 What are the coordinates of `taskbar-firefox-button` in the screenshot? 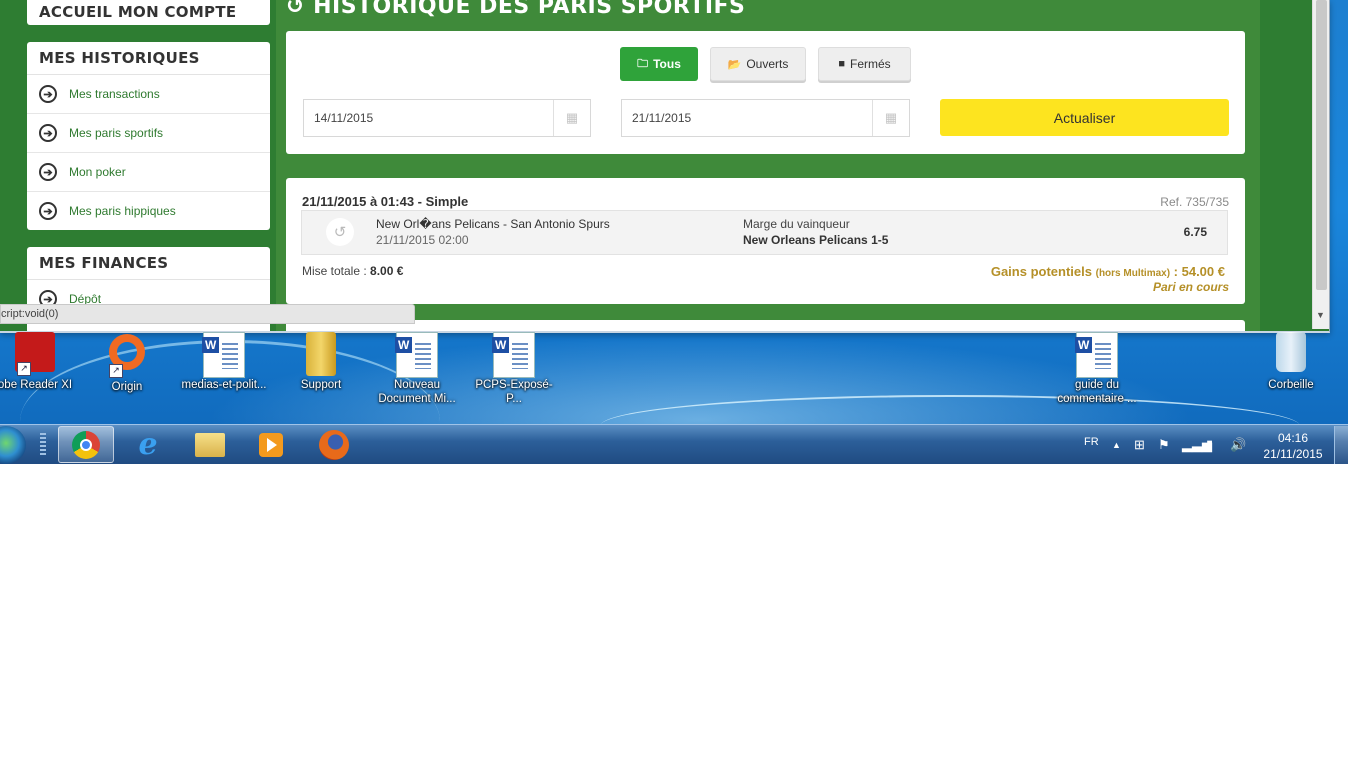 It's located at (334, 444).